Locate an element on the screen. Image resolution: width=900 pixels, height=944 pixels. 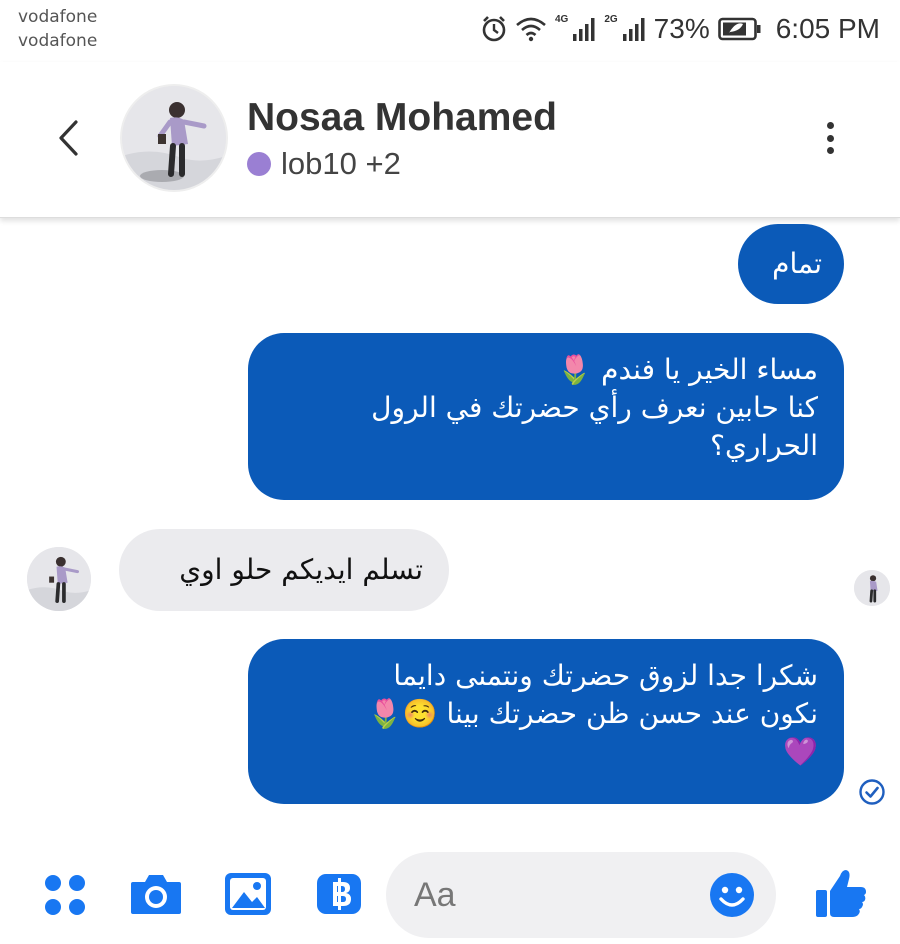
payment-icon is located at coordinates (339, 894).